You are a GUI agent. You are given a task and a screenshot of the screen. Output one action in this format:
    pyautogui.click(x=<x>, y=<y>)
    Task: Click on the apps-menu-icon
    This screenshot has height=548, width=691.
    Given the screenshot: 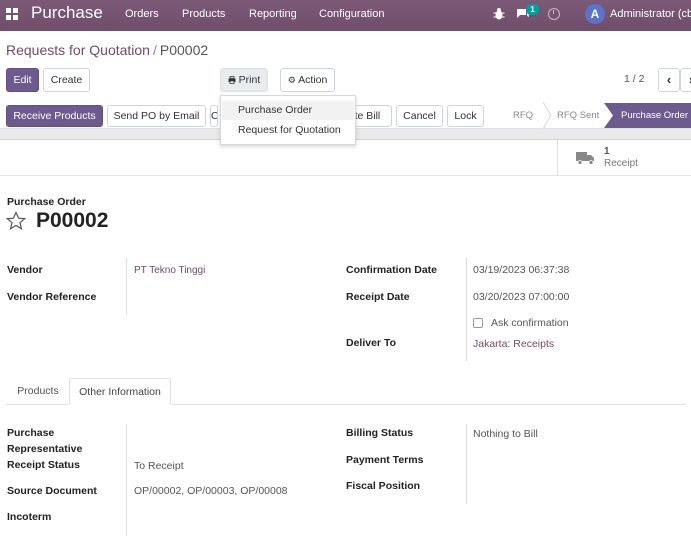 What is the action you would take?
    pyautogui.click(x=12, y=14)
    